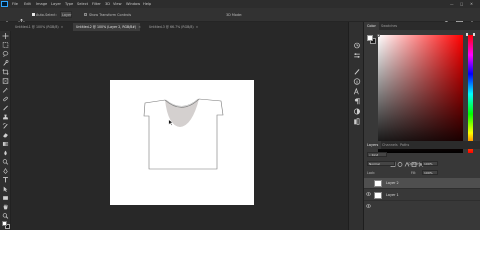 The width and height of the screenshot is (480, 270). What do you see at coordinates (357, 87) in the screenshot?
I see `character-panel-icon` at bounding box center [357, 87].